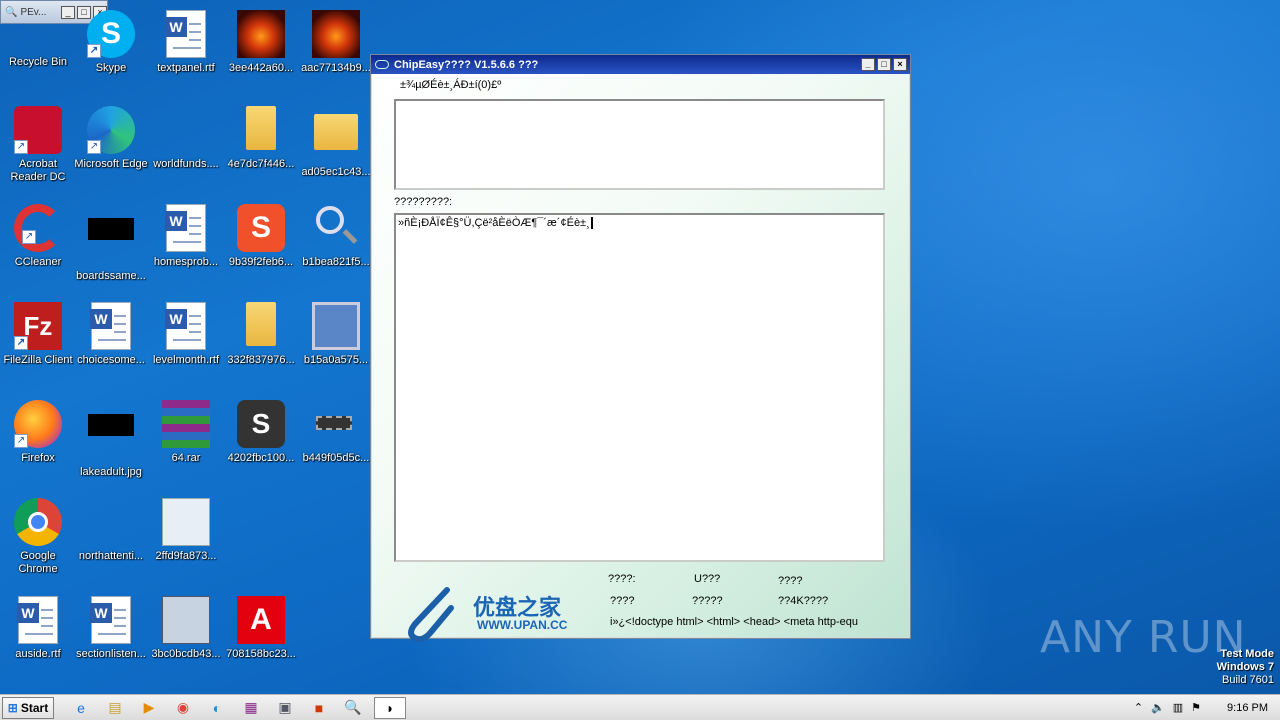 The height and width of the screenshot is (720, 1280). What do you see at coordinates (868, 64) in the screenshot?
I see `minimize-button: _` at bounding box center [868, 64].